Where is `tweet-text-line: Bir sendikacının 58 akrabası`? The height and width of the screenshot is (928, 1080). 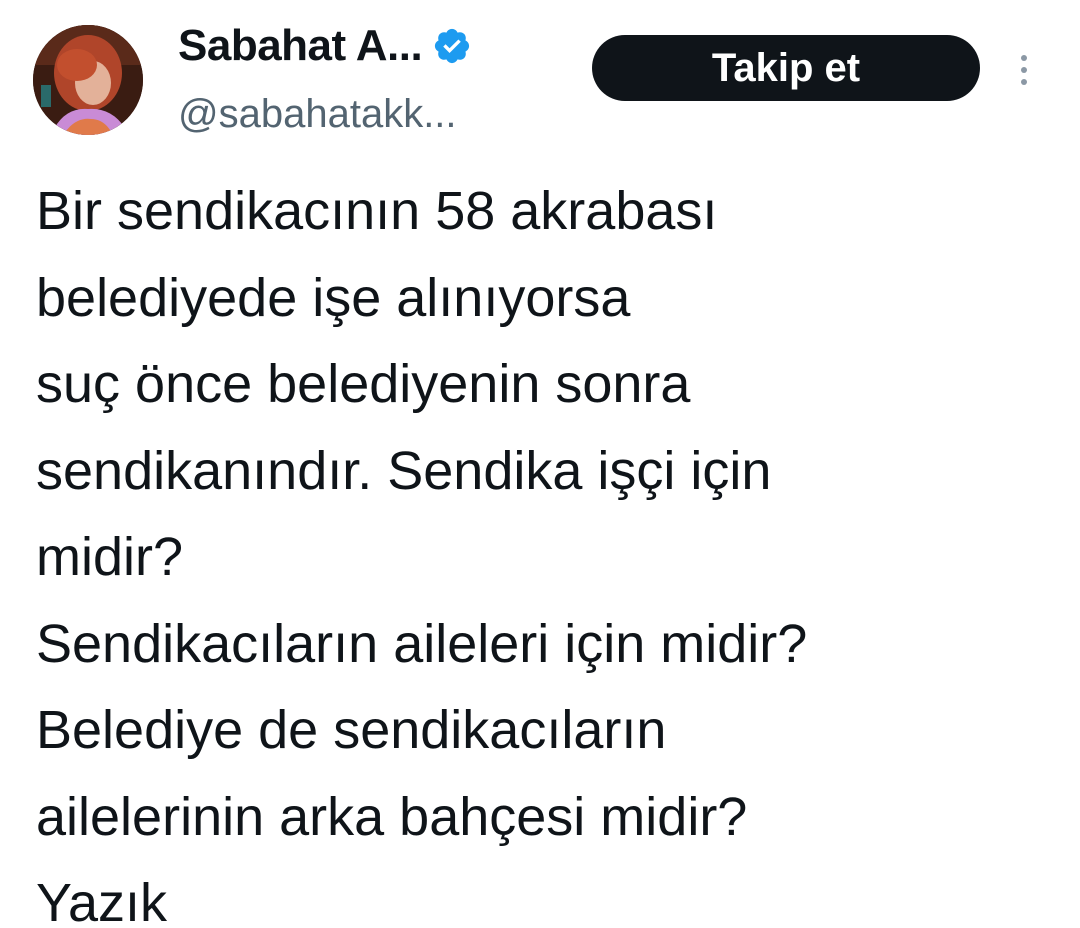 tweet-text-line: Bir sendikacının 58 akrabası is located at coordinates (377, 211).